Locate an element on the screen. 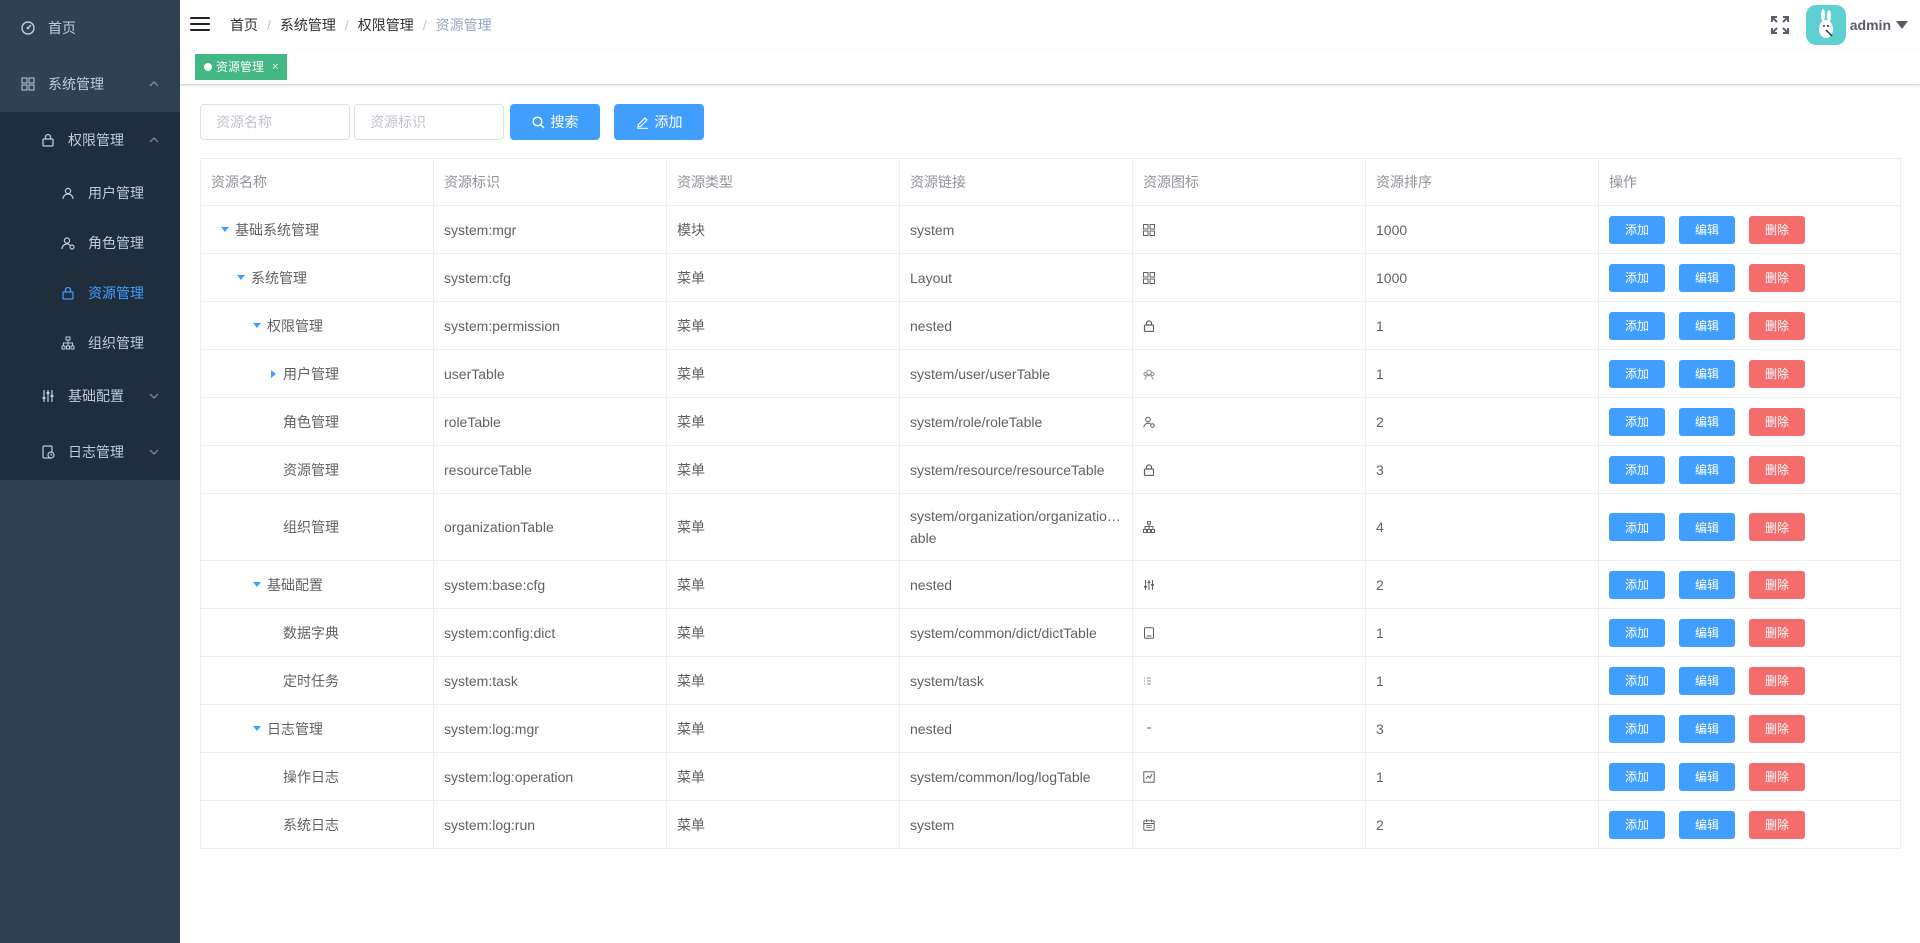 The height and width of the screenshot is (943, 1920). resource-key: system:cfg is located at coordinates (477, 277).